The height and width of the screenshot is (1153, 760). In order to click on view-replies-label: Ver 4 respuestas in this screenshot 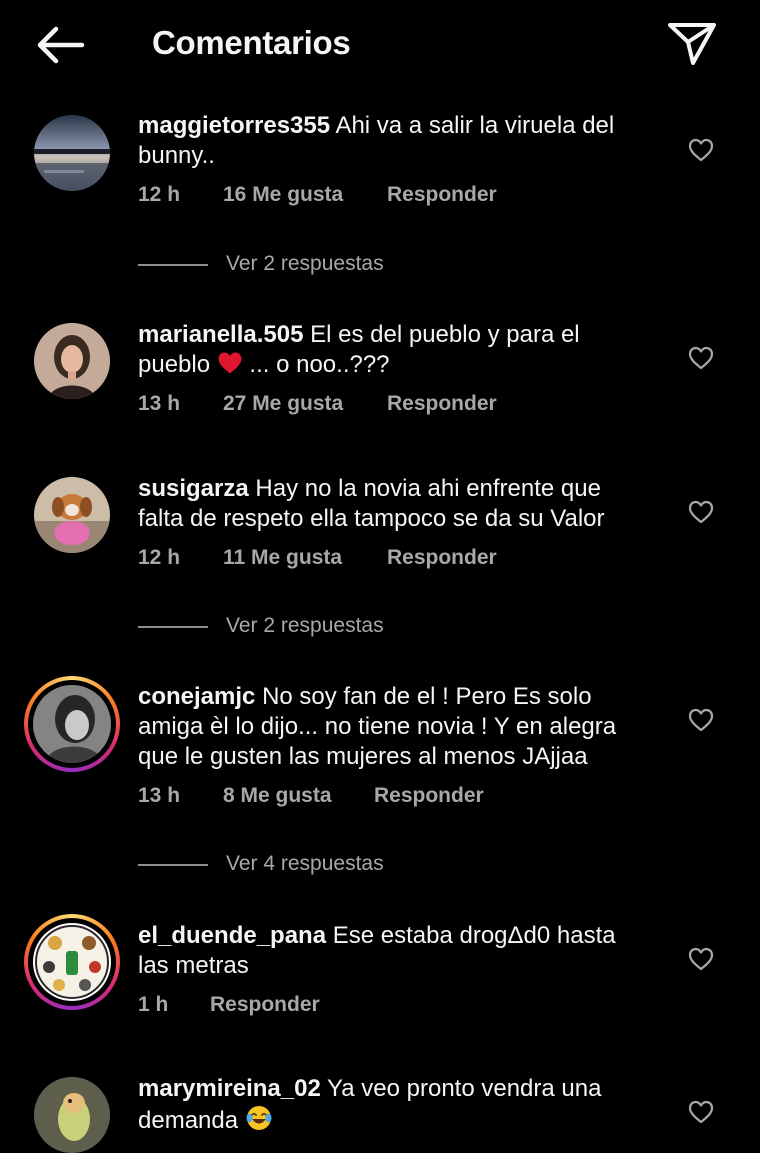, I will do `click(305, 863)`.